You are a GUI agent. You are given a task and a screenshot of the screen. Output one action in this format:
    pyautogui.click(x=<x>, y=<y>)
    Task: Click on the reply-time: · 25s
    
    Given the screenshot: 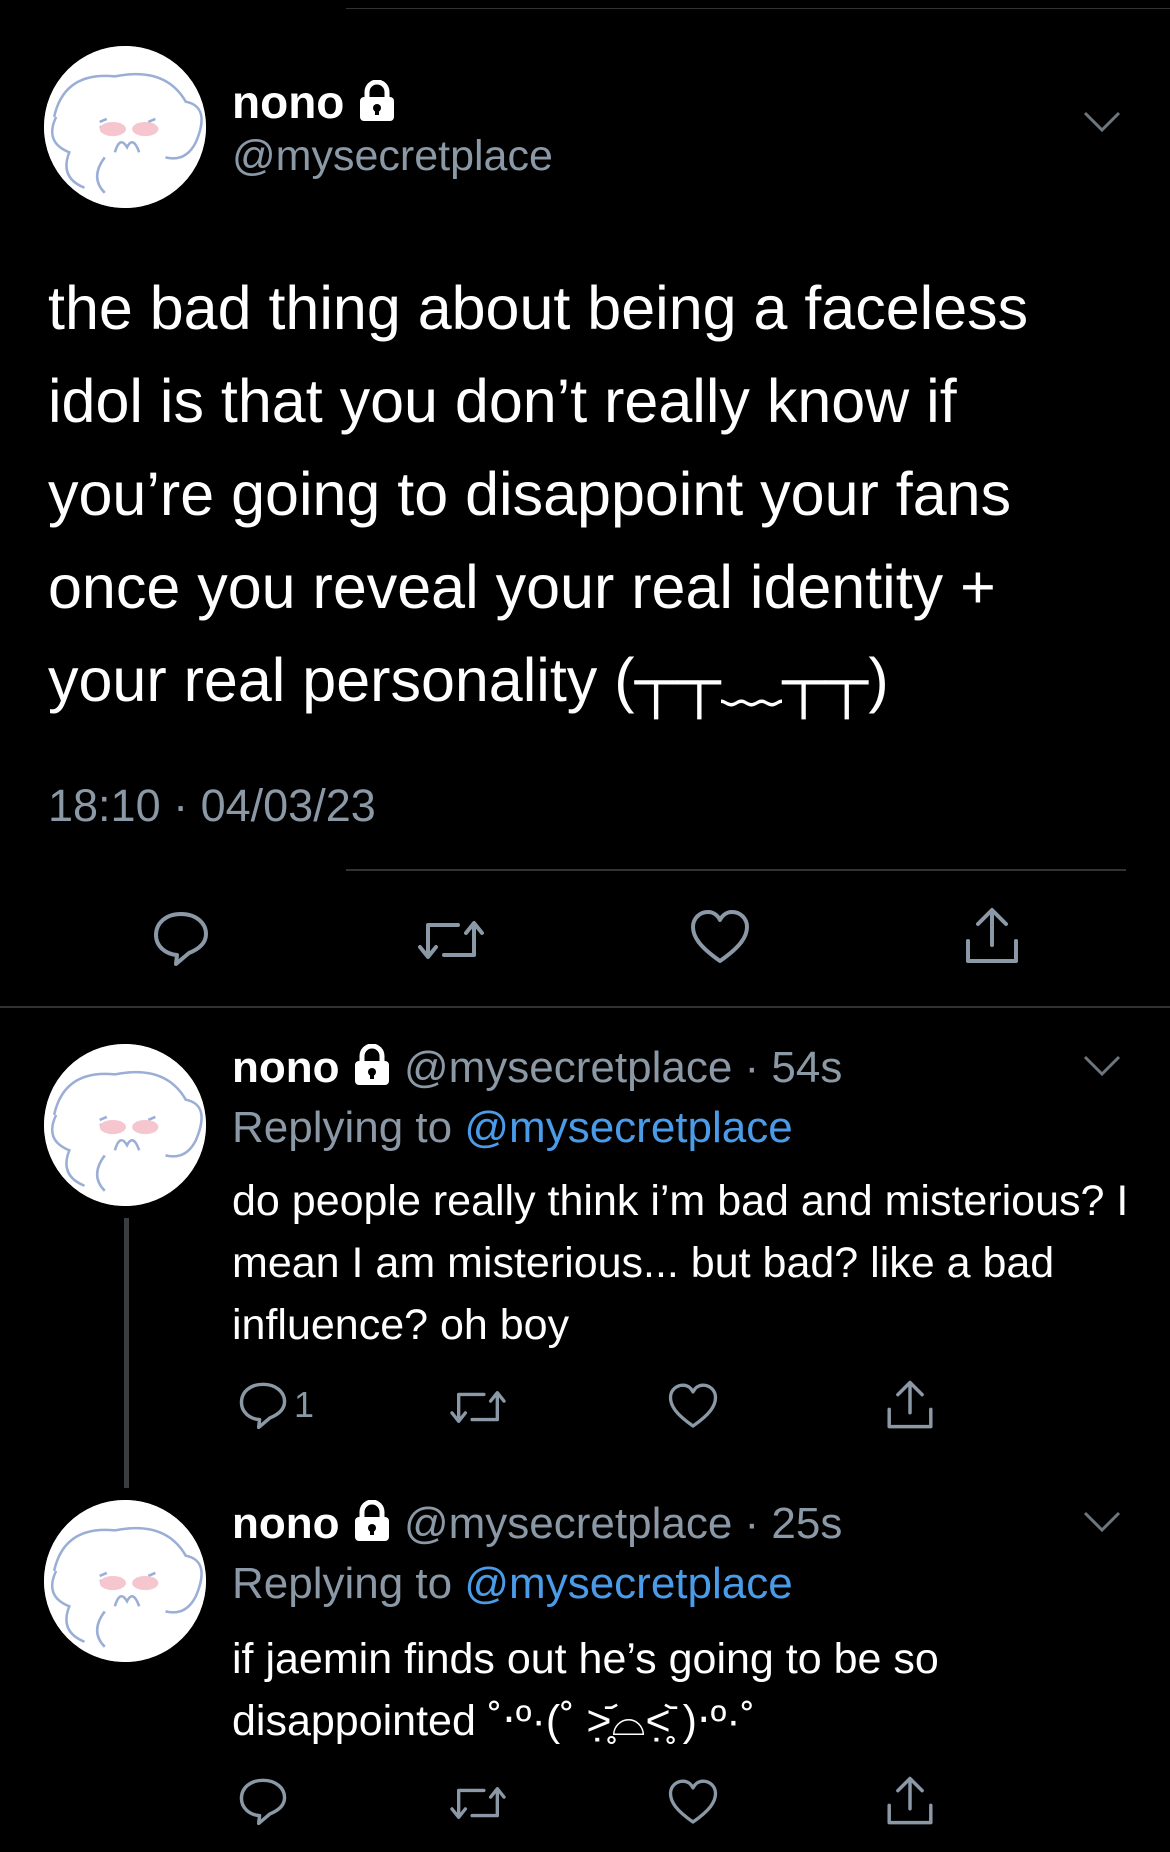 What is the action you would take?
    pyautogui.click(x=793, y=1523)
    